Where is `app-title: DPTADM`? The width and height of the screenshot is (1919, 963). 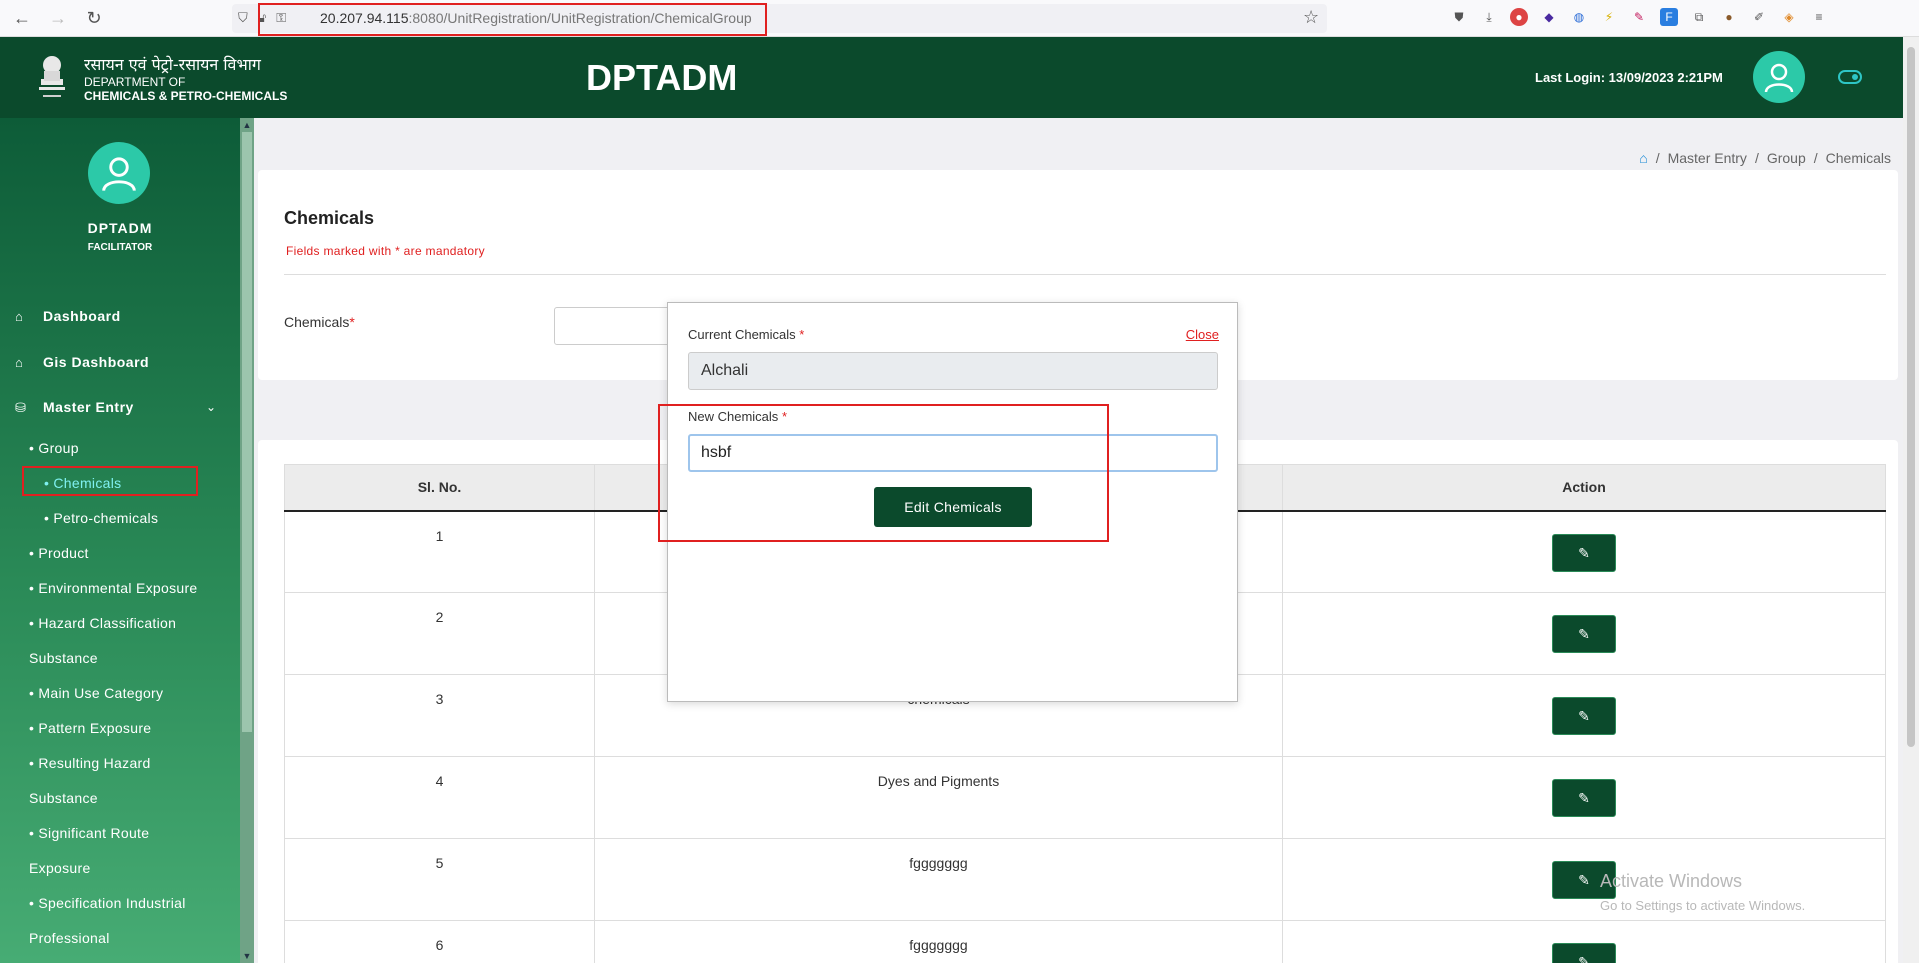 app-title: DPTADM is located at coordinates (662, 77).